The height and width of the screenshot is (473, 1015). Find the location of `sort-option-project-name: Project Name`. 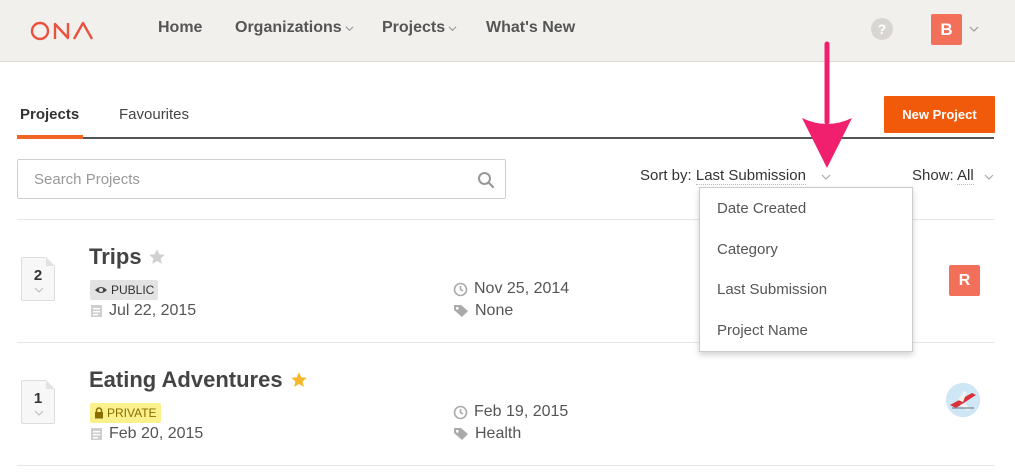

sort-option-project-name: Project Name is located at coordinates (762, 330).